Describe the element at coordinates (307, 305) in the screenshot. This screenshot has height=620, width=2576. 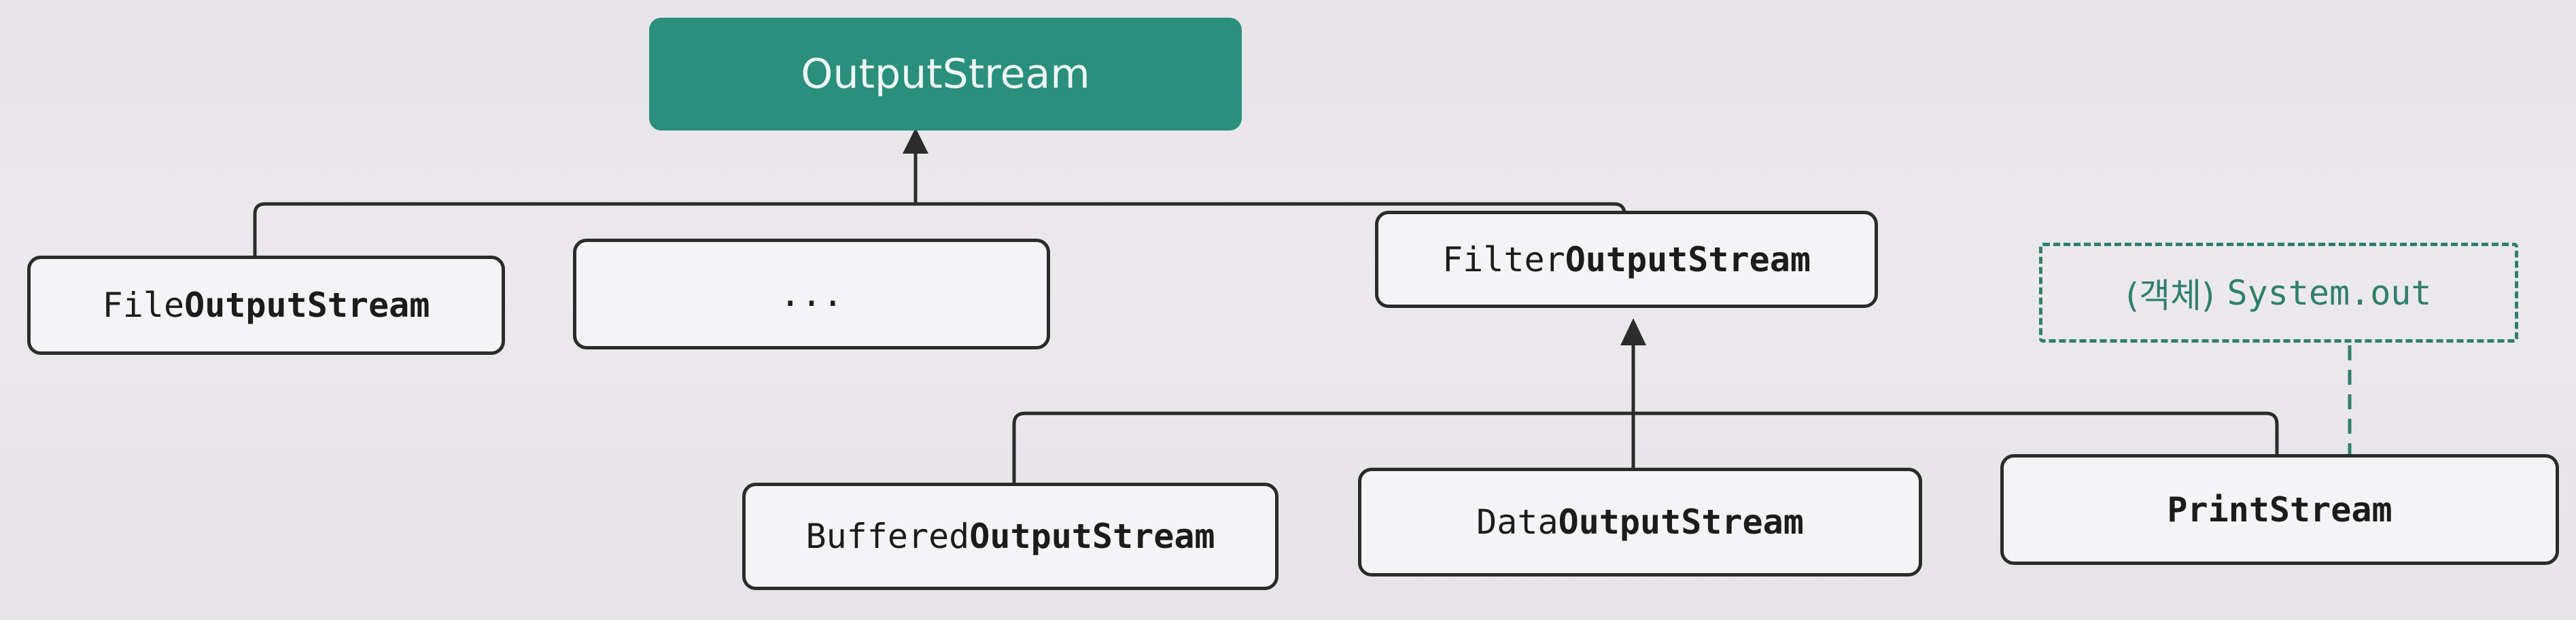
I see `node-fileoutputstream-suffix: OutputStream` at that location.